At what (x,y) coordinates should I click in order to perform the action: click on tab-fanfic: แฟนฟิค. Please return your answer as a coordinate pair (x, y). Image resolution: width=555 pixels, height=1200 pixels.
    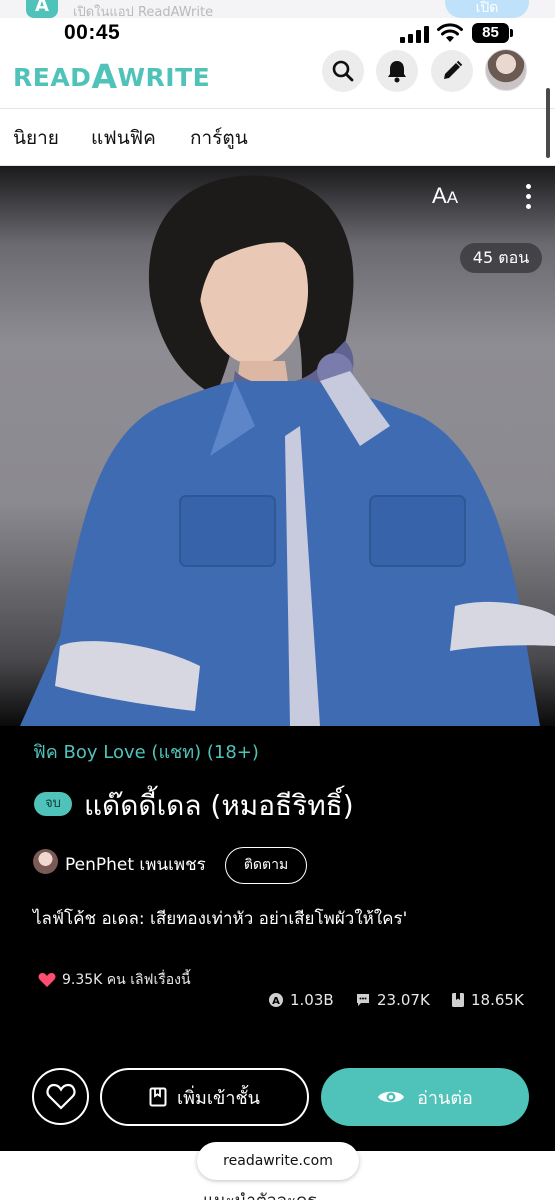
    Looking at the image, I should click on (123, 138).